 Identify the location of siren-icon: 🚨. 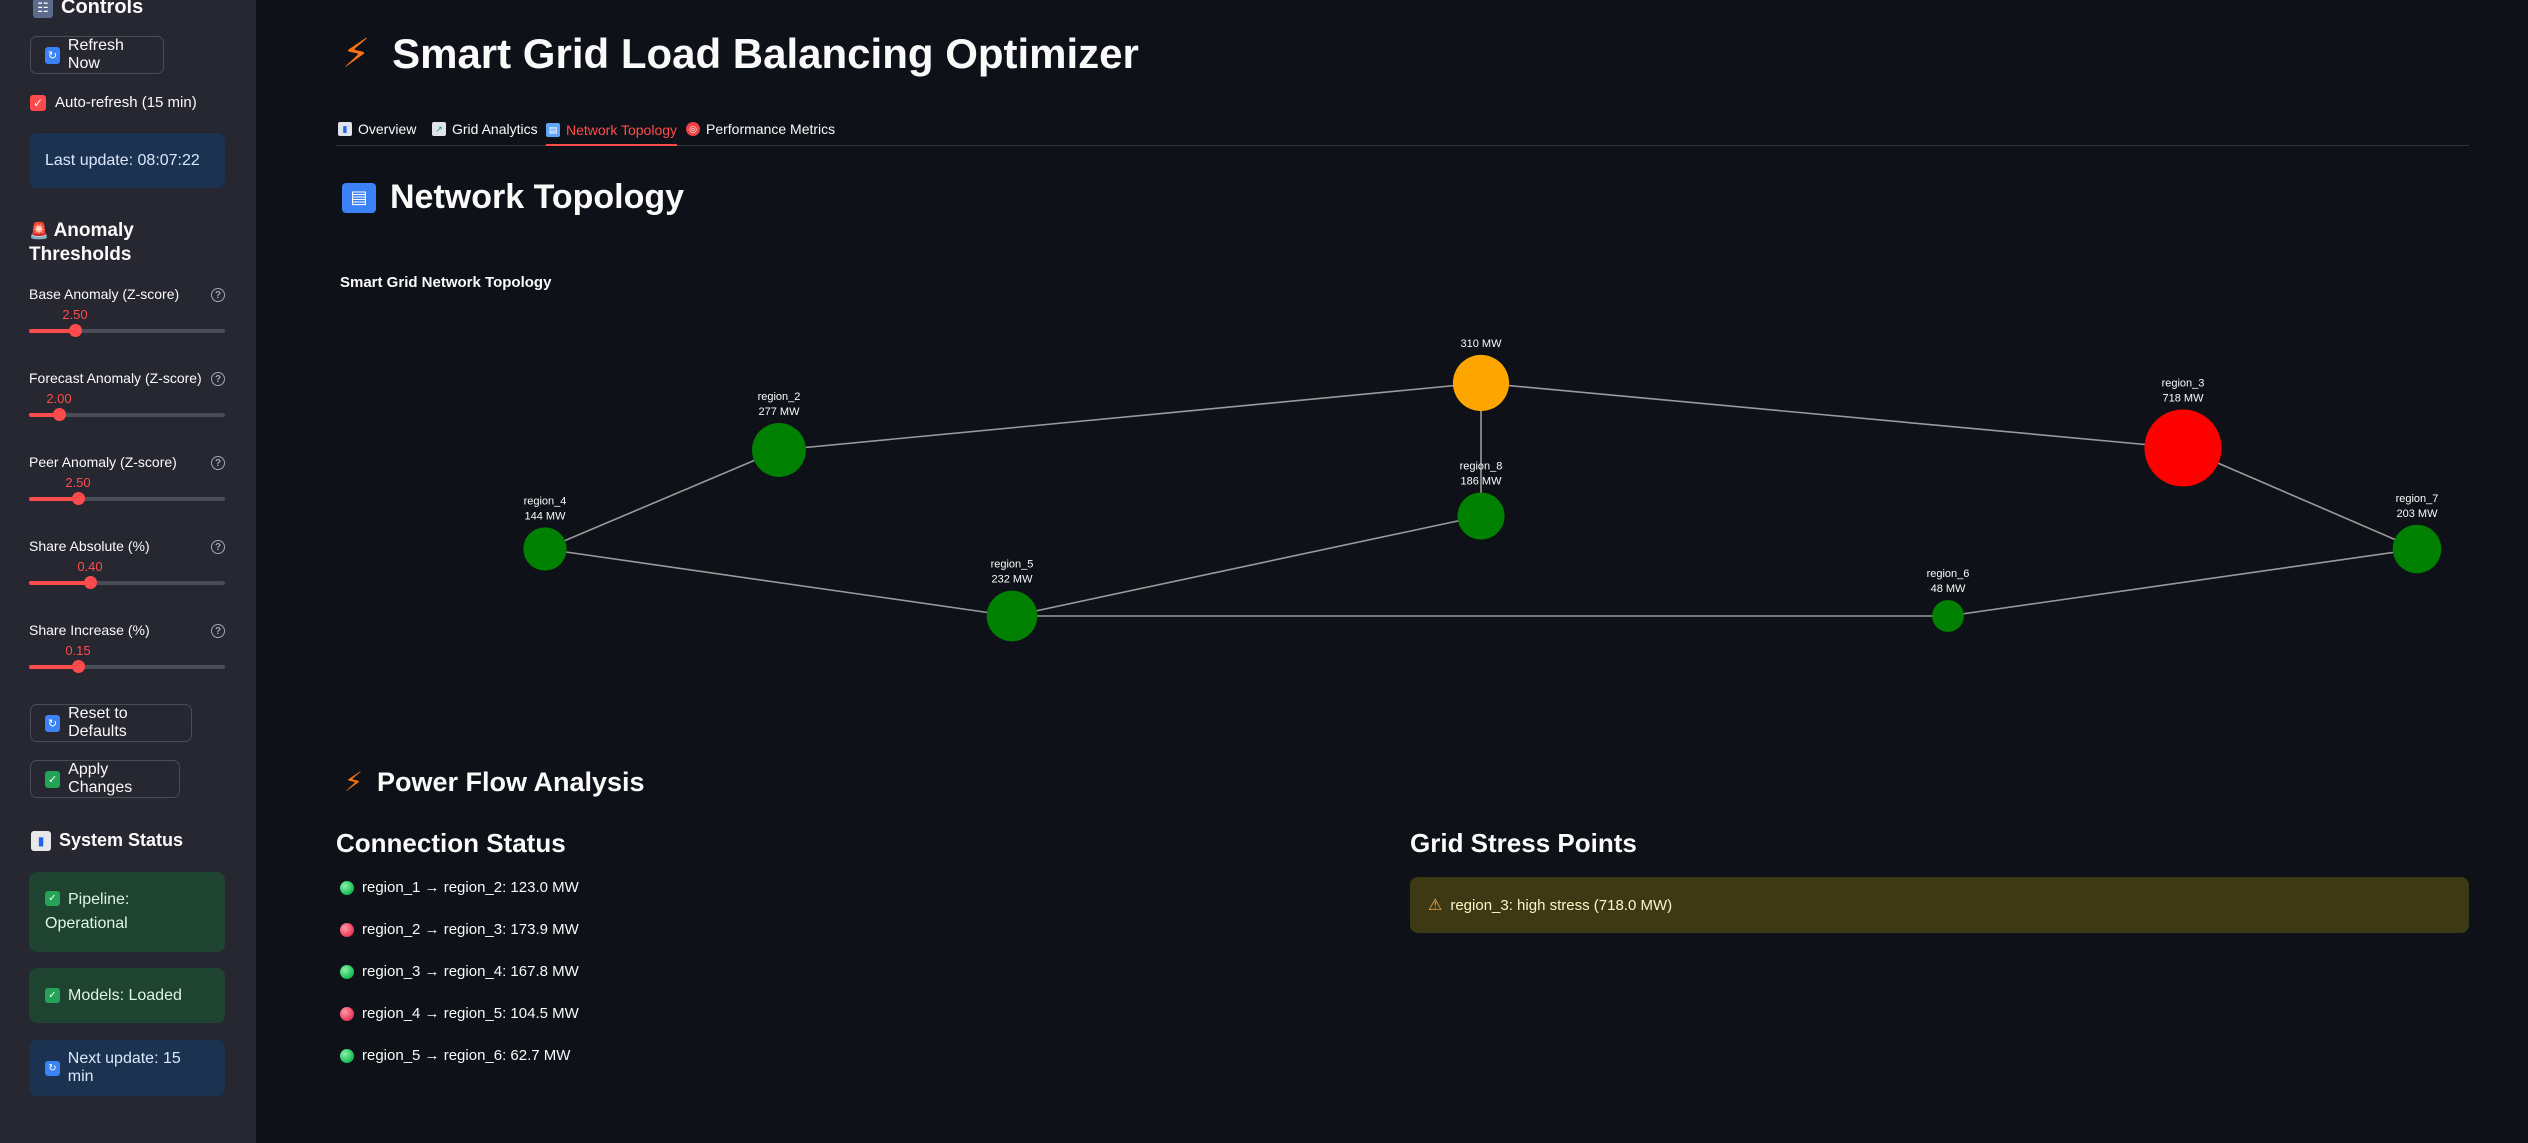
(39, 231).